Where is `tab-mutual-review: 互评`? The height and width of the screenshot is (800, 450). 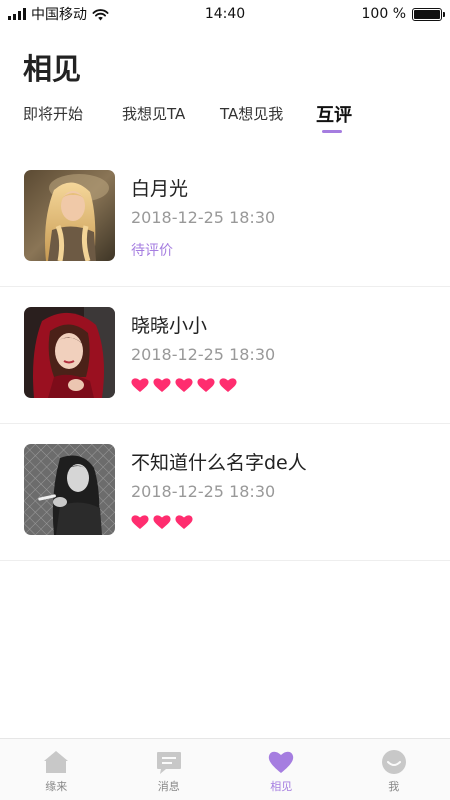 tab-mutual-review: 互评 is located at coordinates (334, 114).